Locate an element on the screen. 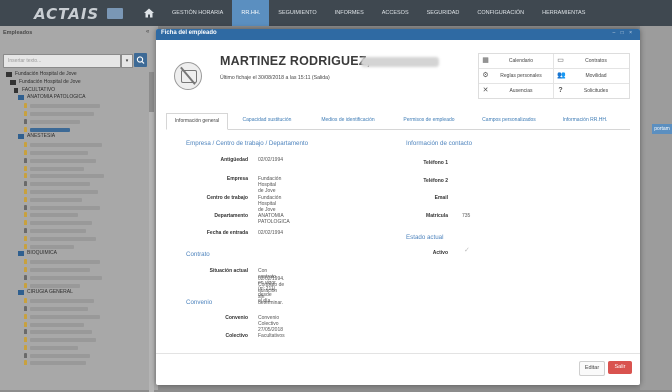 The height and width of the screenshot is (392, 672). mobility-icon: 👥 is located at coordinates (561, 75).